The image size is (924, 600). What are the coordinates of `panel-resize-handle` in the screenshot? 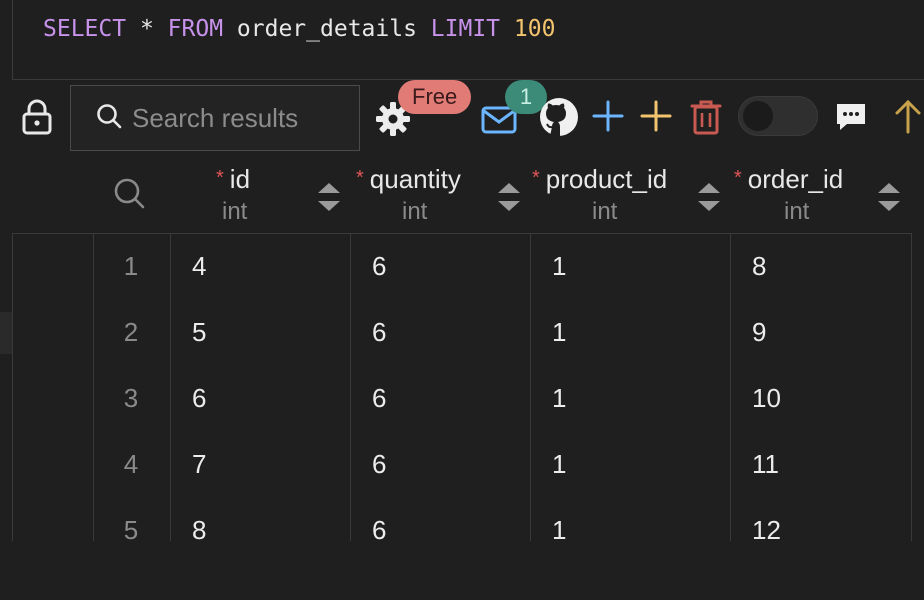 It's located at (6, 333).